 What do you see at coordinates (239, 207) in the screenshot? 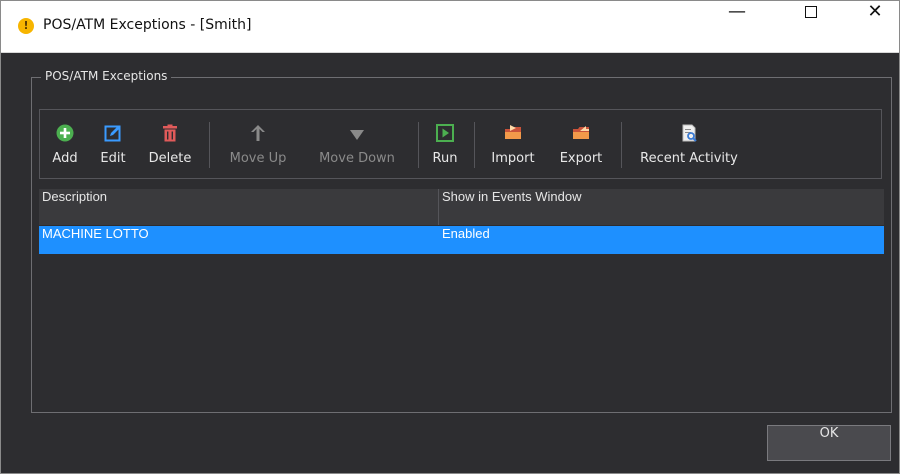
I see `column-header-description: Description` at bounding box center [239, 207].